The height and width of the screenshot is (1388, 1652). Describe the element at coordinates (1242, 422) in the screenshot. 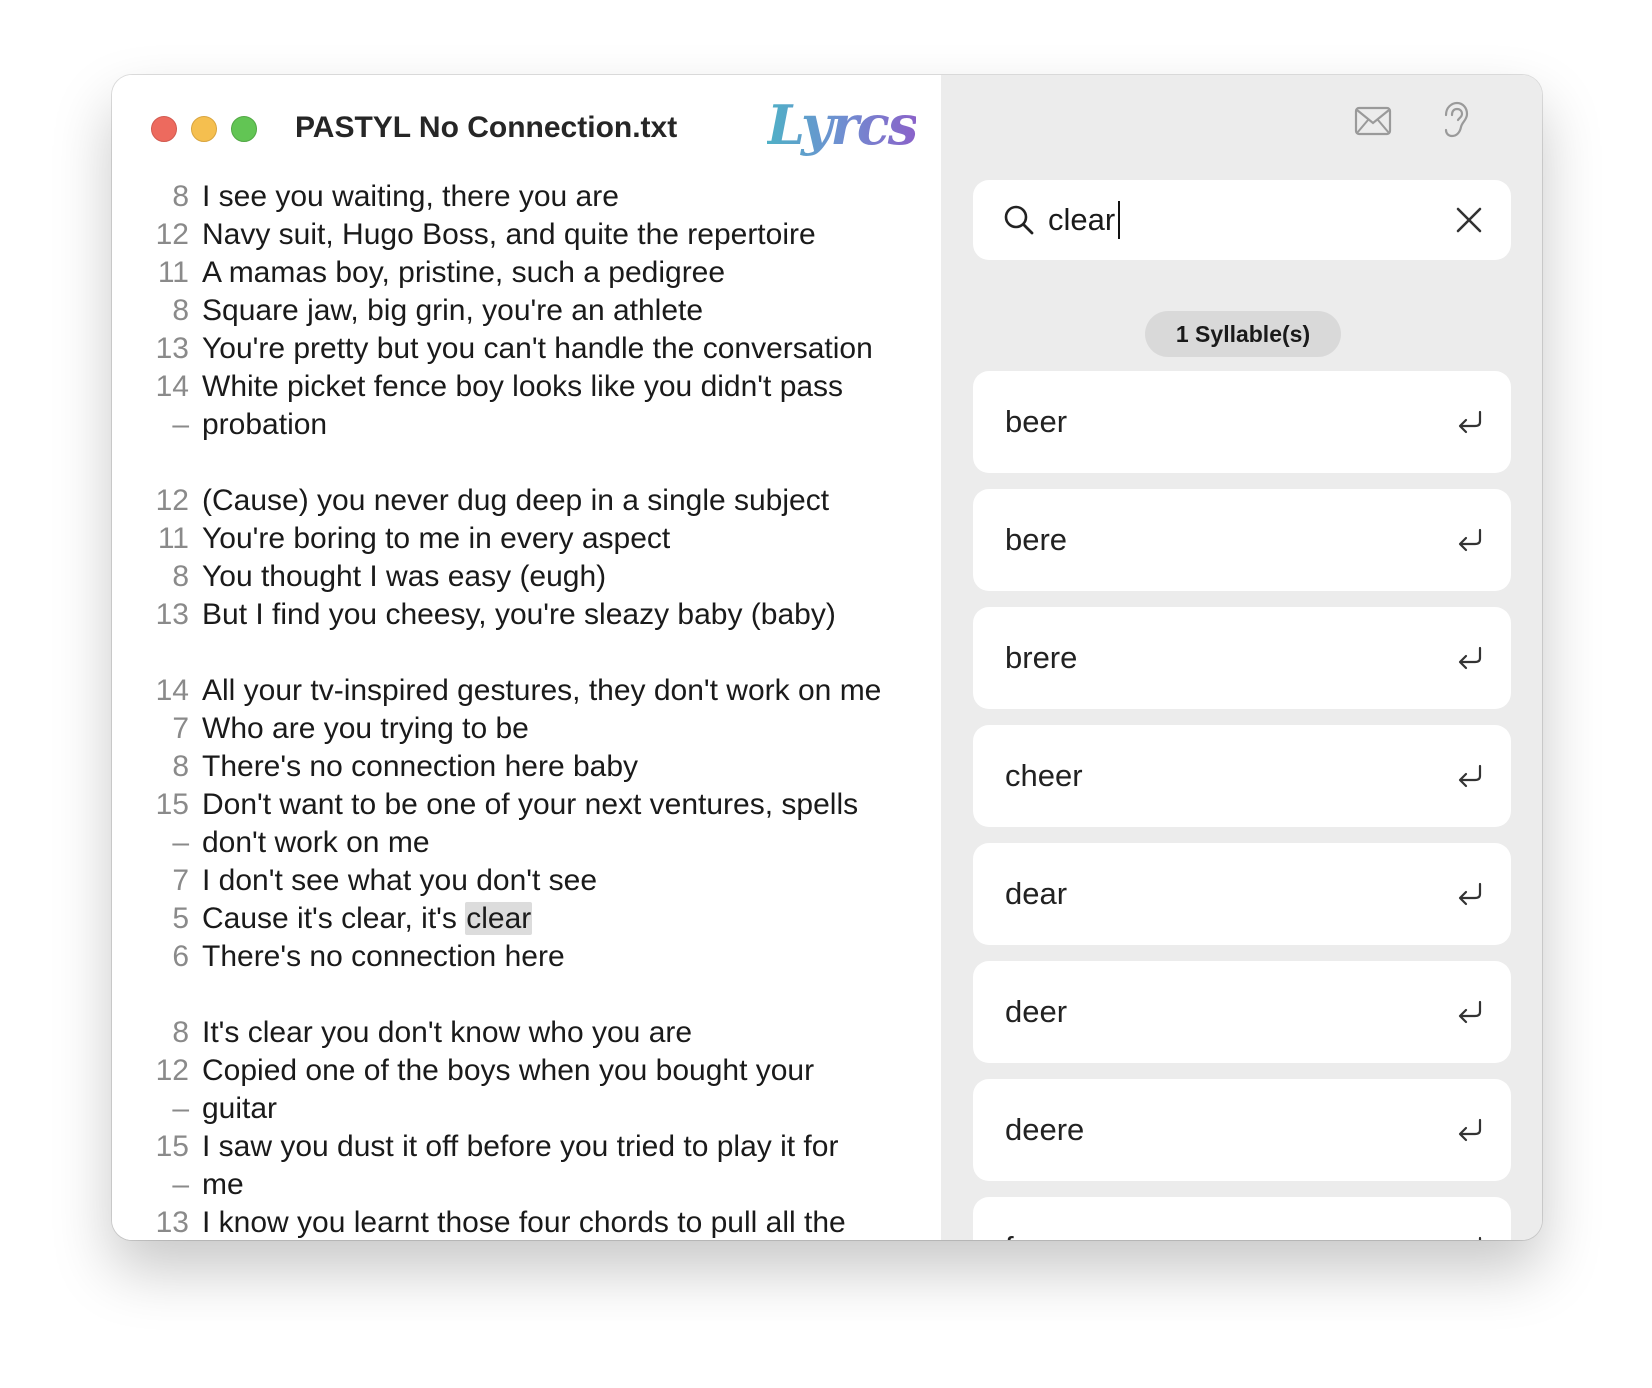

I see `rhyme-result-card: beer` at that location.